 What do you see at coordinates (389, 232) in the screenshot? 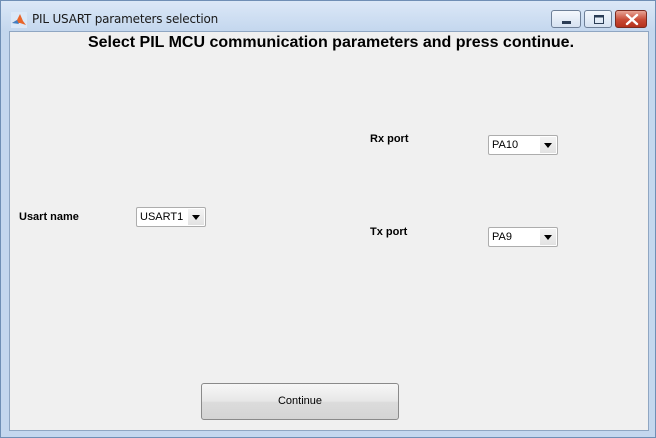
I see `tx-port-label: Tx port` at bounding box center [389, 232].